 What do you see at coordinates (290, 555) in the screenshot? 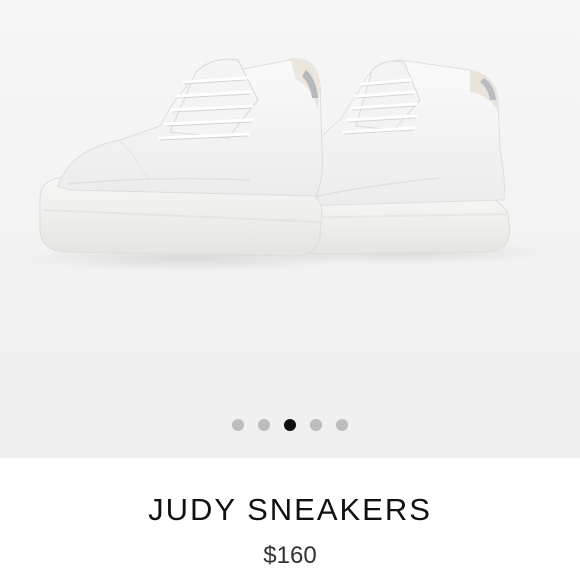
I see `product-price: $160` at bounding box center [290, 555].